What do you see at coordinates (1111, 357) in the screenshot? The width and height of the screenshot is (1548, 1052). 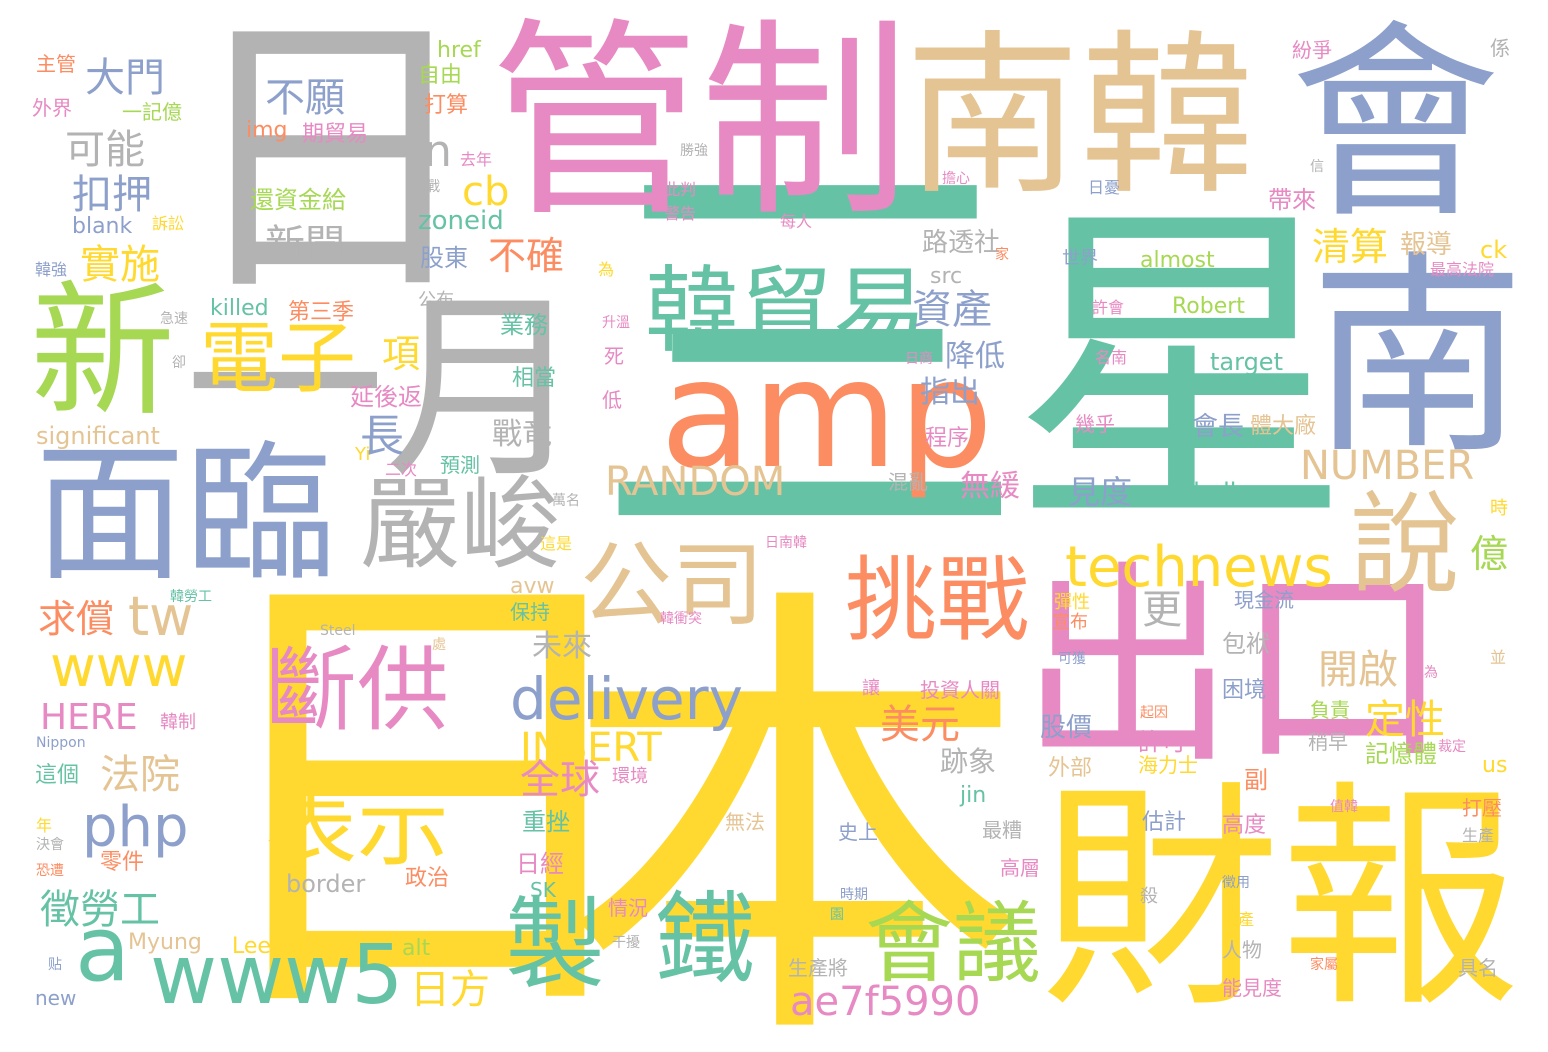 I see `word-mingnan: 名南` at bounding box center [1111, 357].